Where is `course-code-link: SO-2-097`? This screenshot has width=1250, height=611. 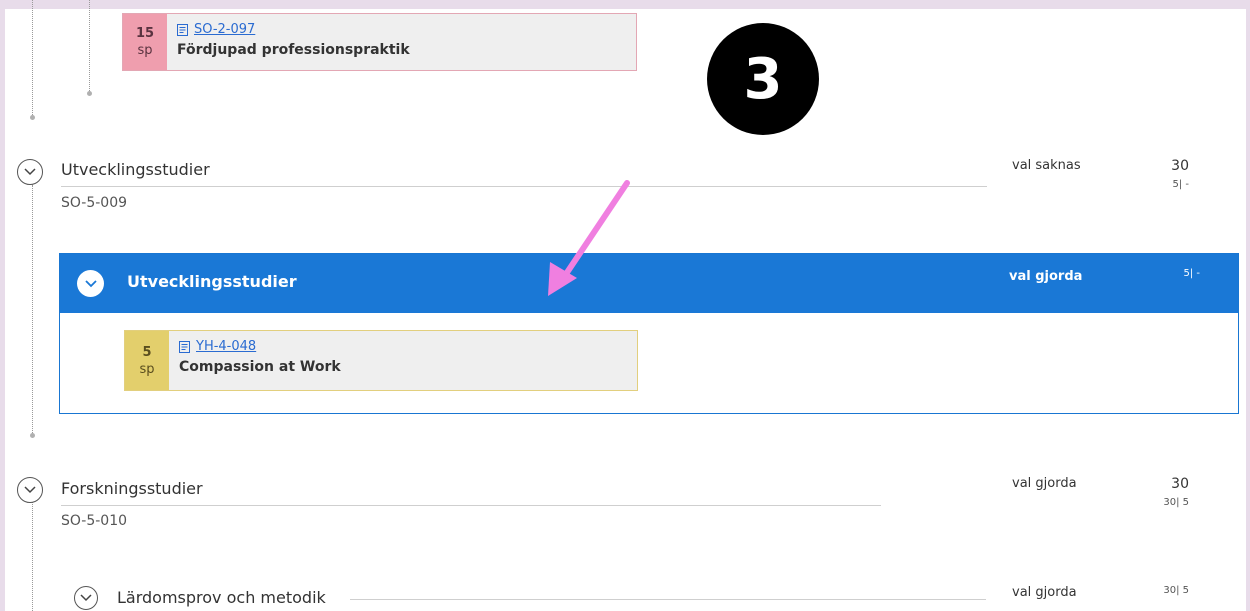
course-code-link: SO-2-097 is located at coordinates (224, 29).